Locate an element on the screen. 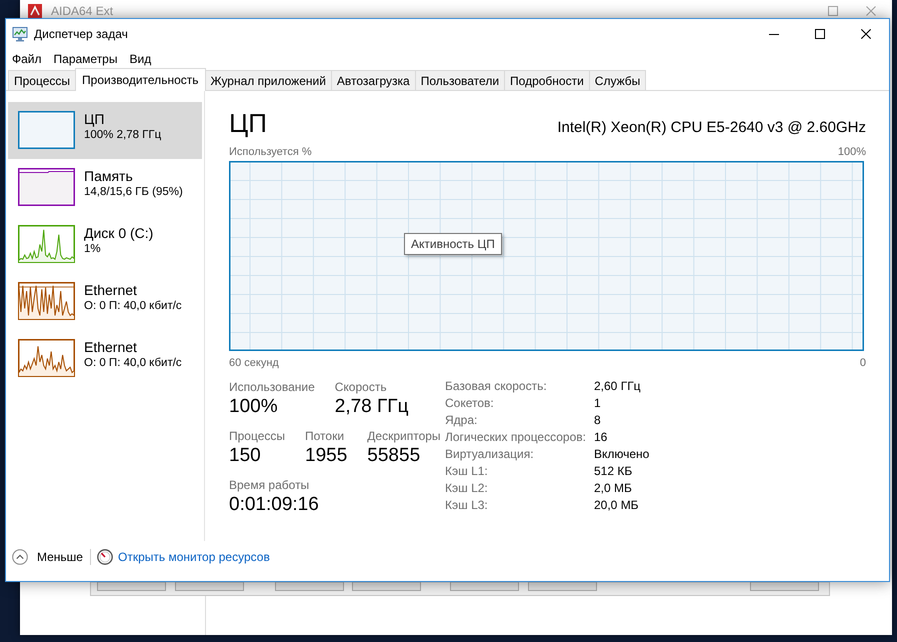 The height and width of the screenshot is (642, 897). menu-item: Параметры is located at coordinates (86, 59).